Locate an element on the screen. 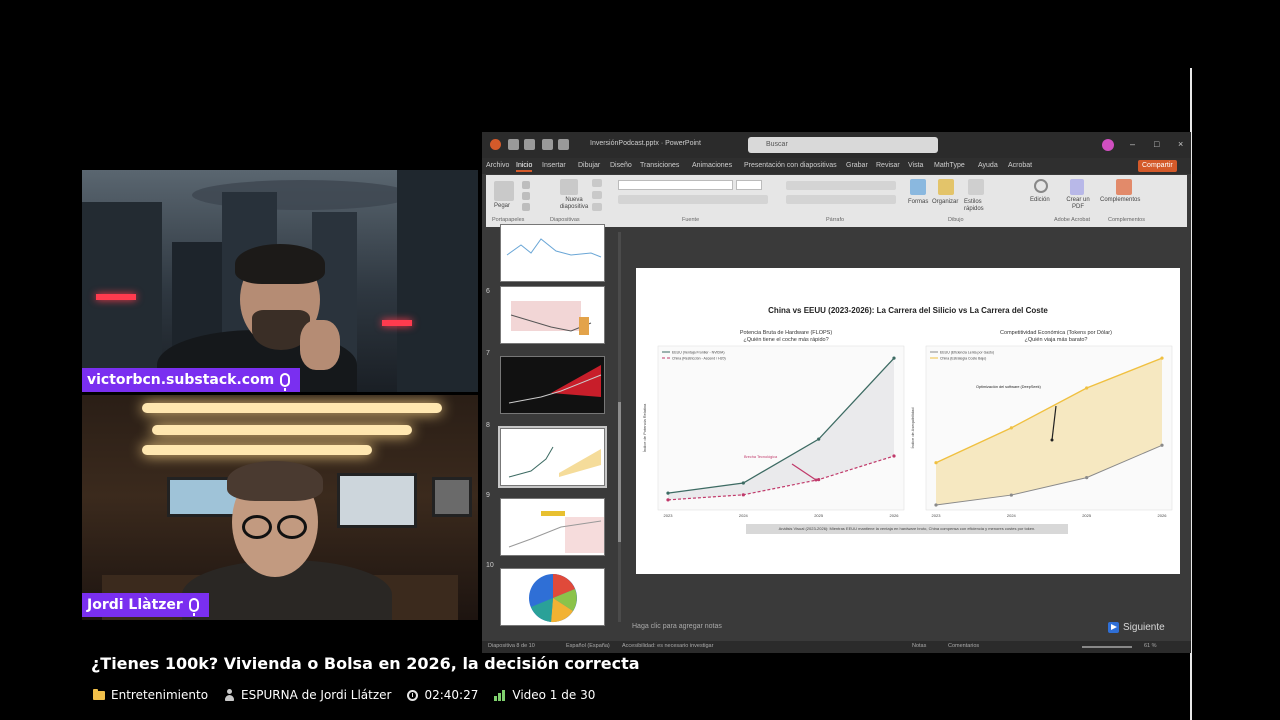  minimize-icon: – is located at coordinates (1132, 144).